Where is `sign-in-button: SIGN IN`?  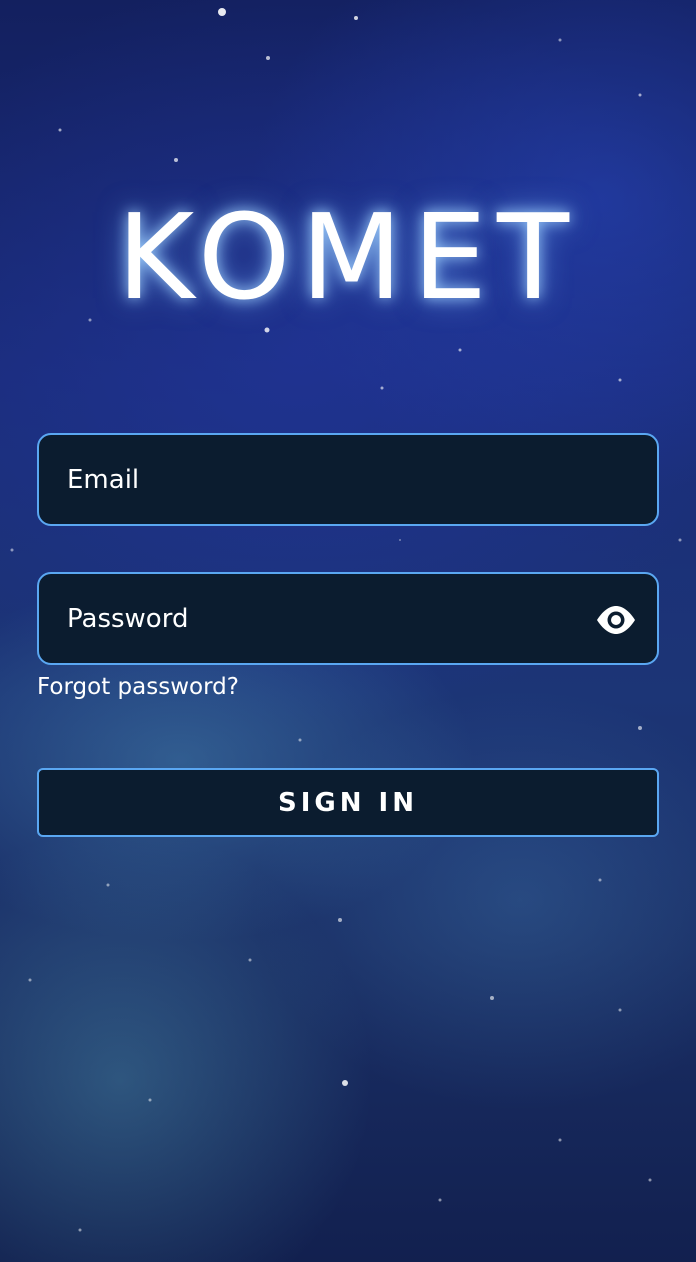 sign-in-button: SIGN IN is located at coordinates (348, 802).